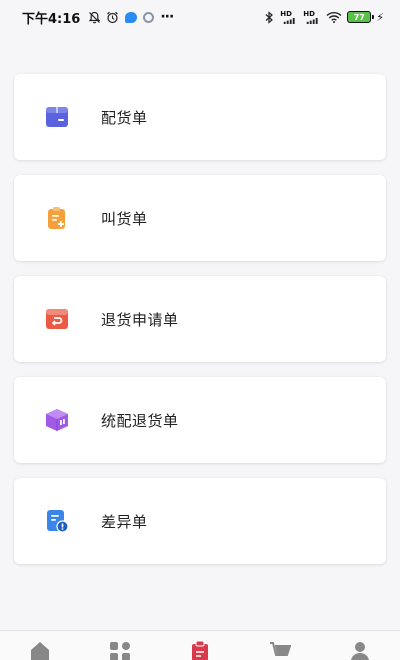 The height and width of the screenshot is (660, 400). Describe the element at coordinates (124, 521) in the screenshot. I see `menu-item-label: 差异单` at that location.